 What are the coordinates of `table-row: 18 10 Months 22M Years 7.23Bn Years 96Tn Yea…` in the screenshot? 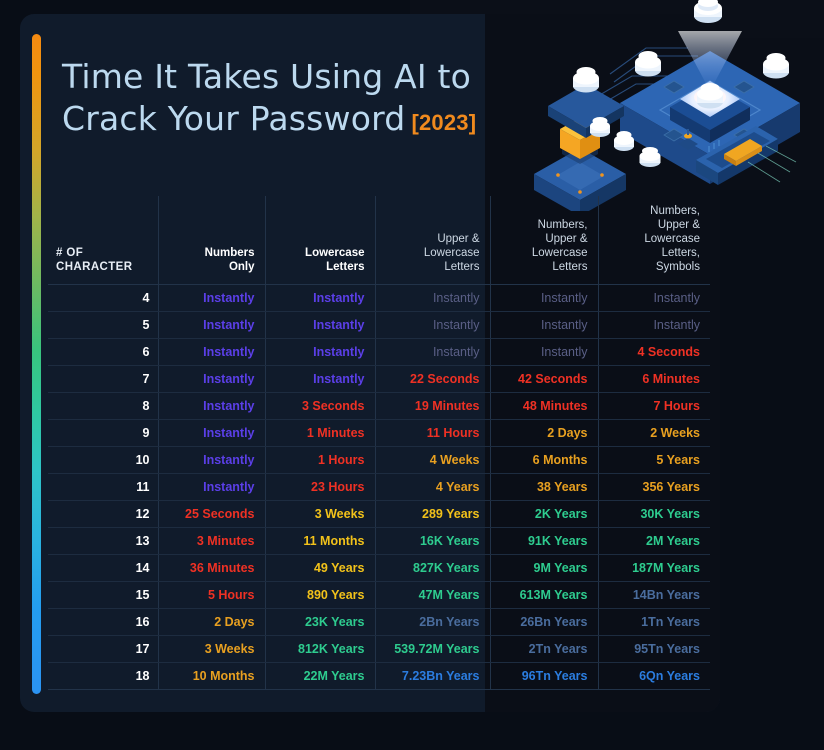 It's located at (379, 676).